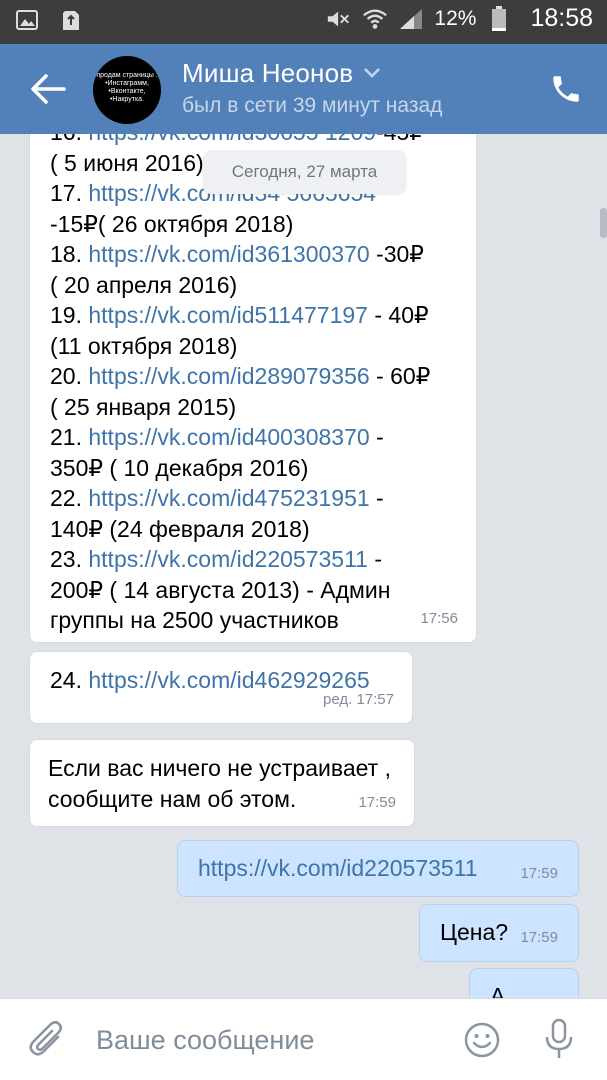 The width and height of the screenshot is (607, 1080). Describe the element at coordinates (66, 376) in the screenshot. I see `list-number: 20.` at that location.